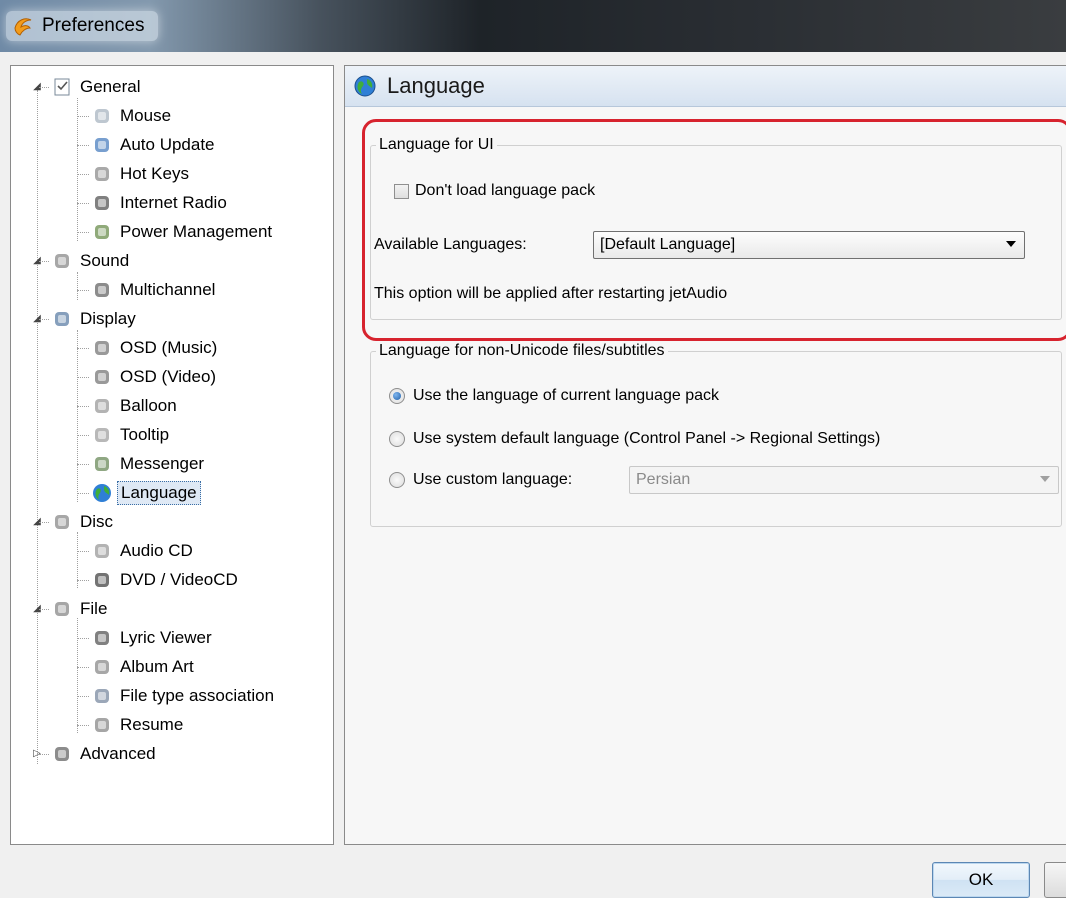 This screenshot has height=898, width=1066. I want to click on radio-current-button, so click(397, 396).